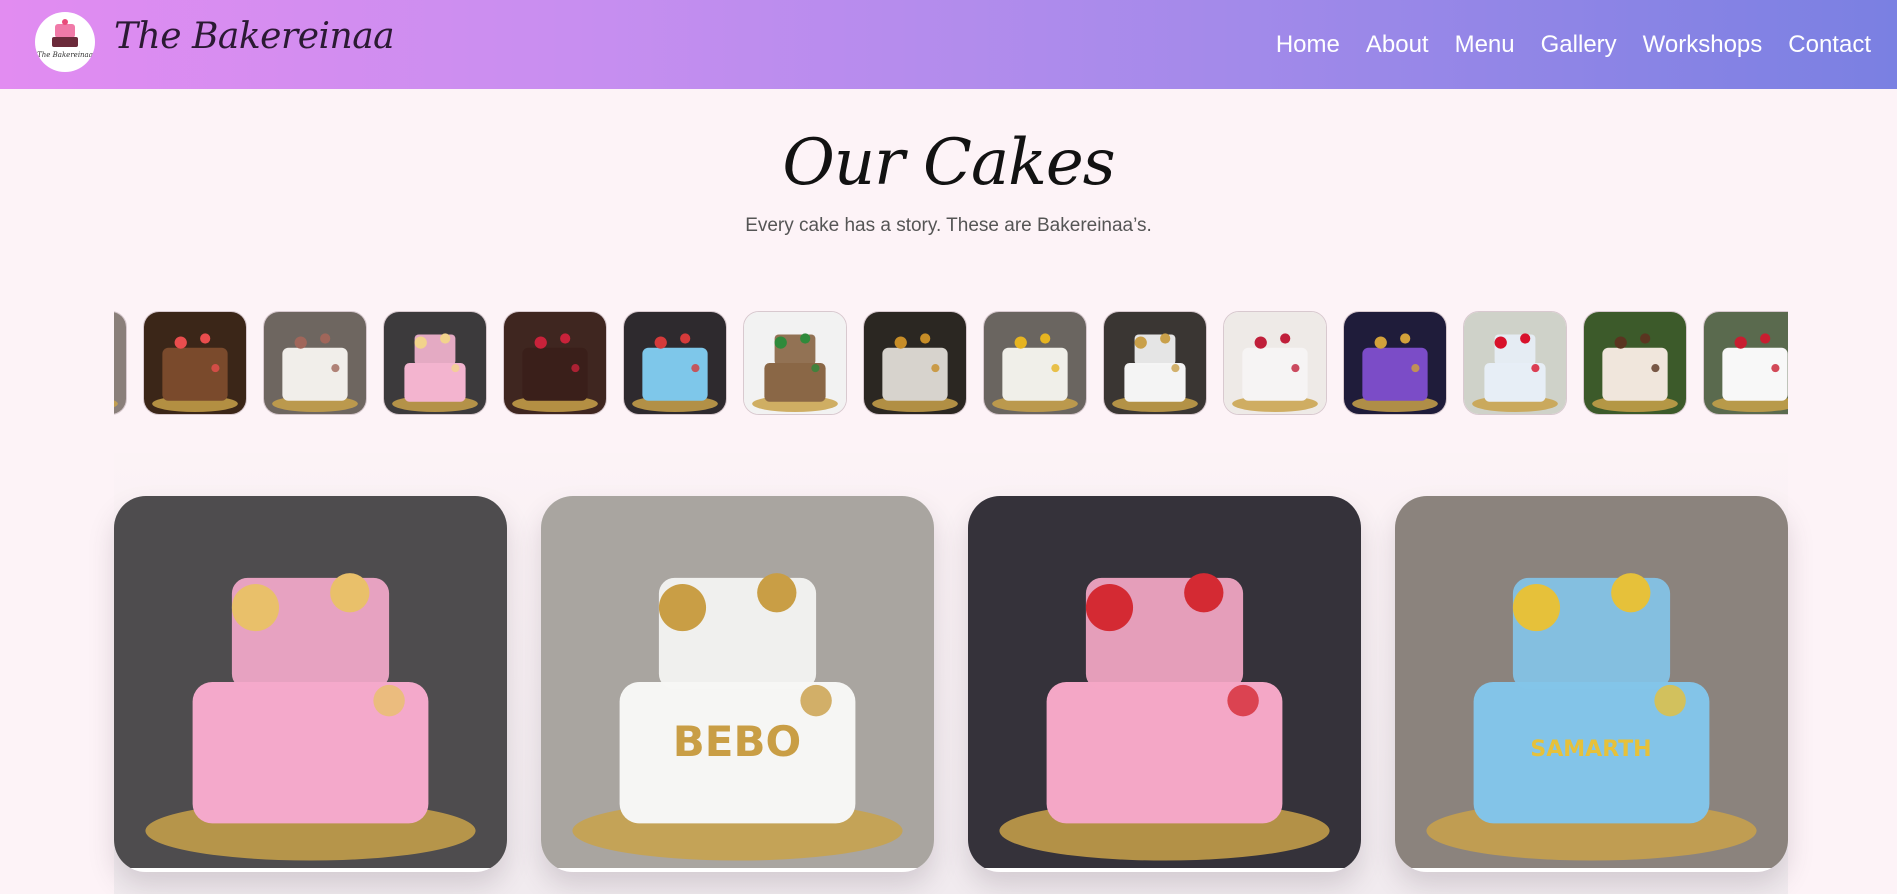 This screenshot has height=894, width=1897. Describe the element at coordinates (1590, 749) in the screenshot. I see `cake-topper-text: SAMARTH` at that location.